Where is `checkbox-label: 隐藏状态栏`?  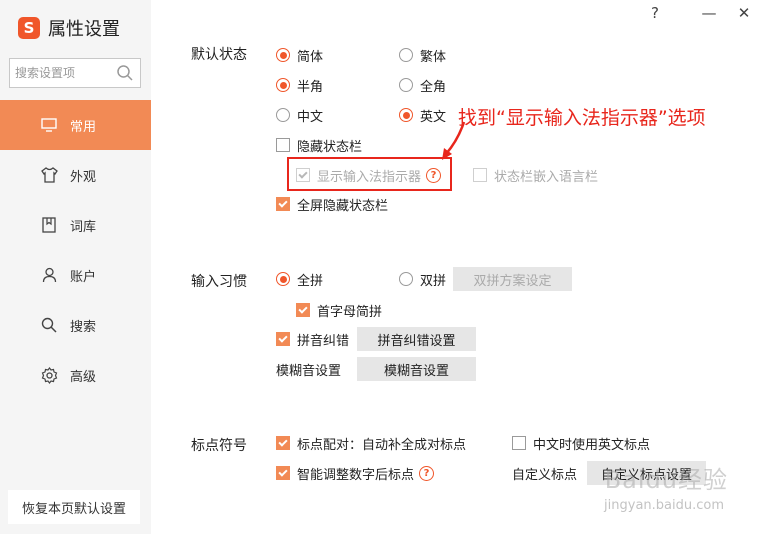
checkbox-label: 隐藏状态栏 is located at coordinates (330, 147).